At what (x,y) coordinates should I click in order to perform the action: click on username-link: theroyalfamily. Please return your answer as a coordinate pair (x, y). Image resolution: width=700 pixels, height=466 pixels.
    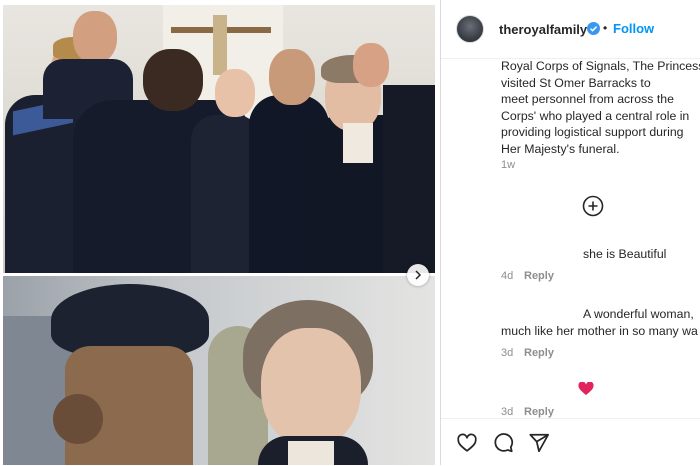
    Looking at the image, I should click on (543, 29).